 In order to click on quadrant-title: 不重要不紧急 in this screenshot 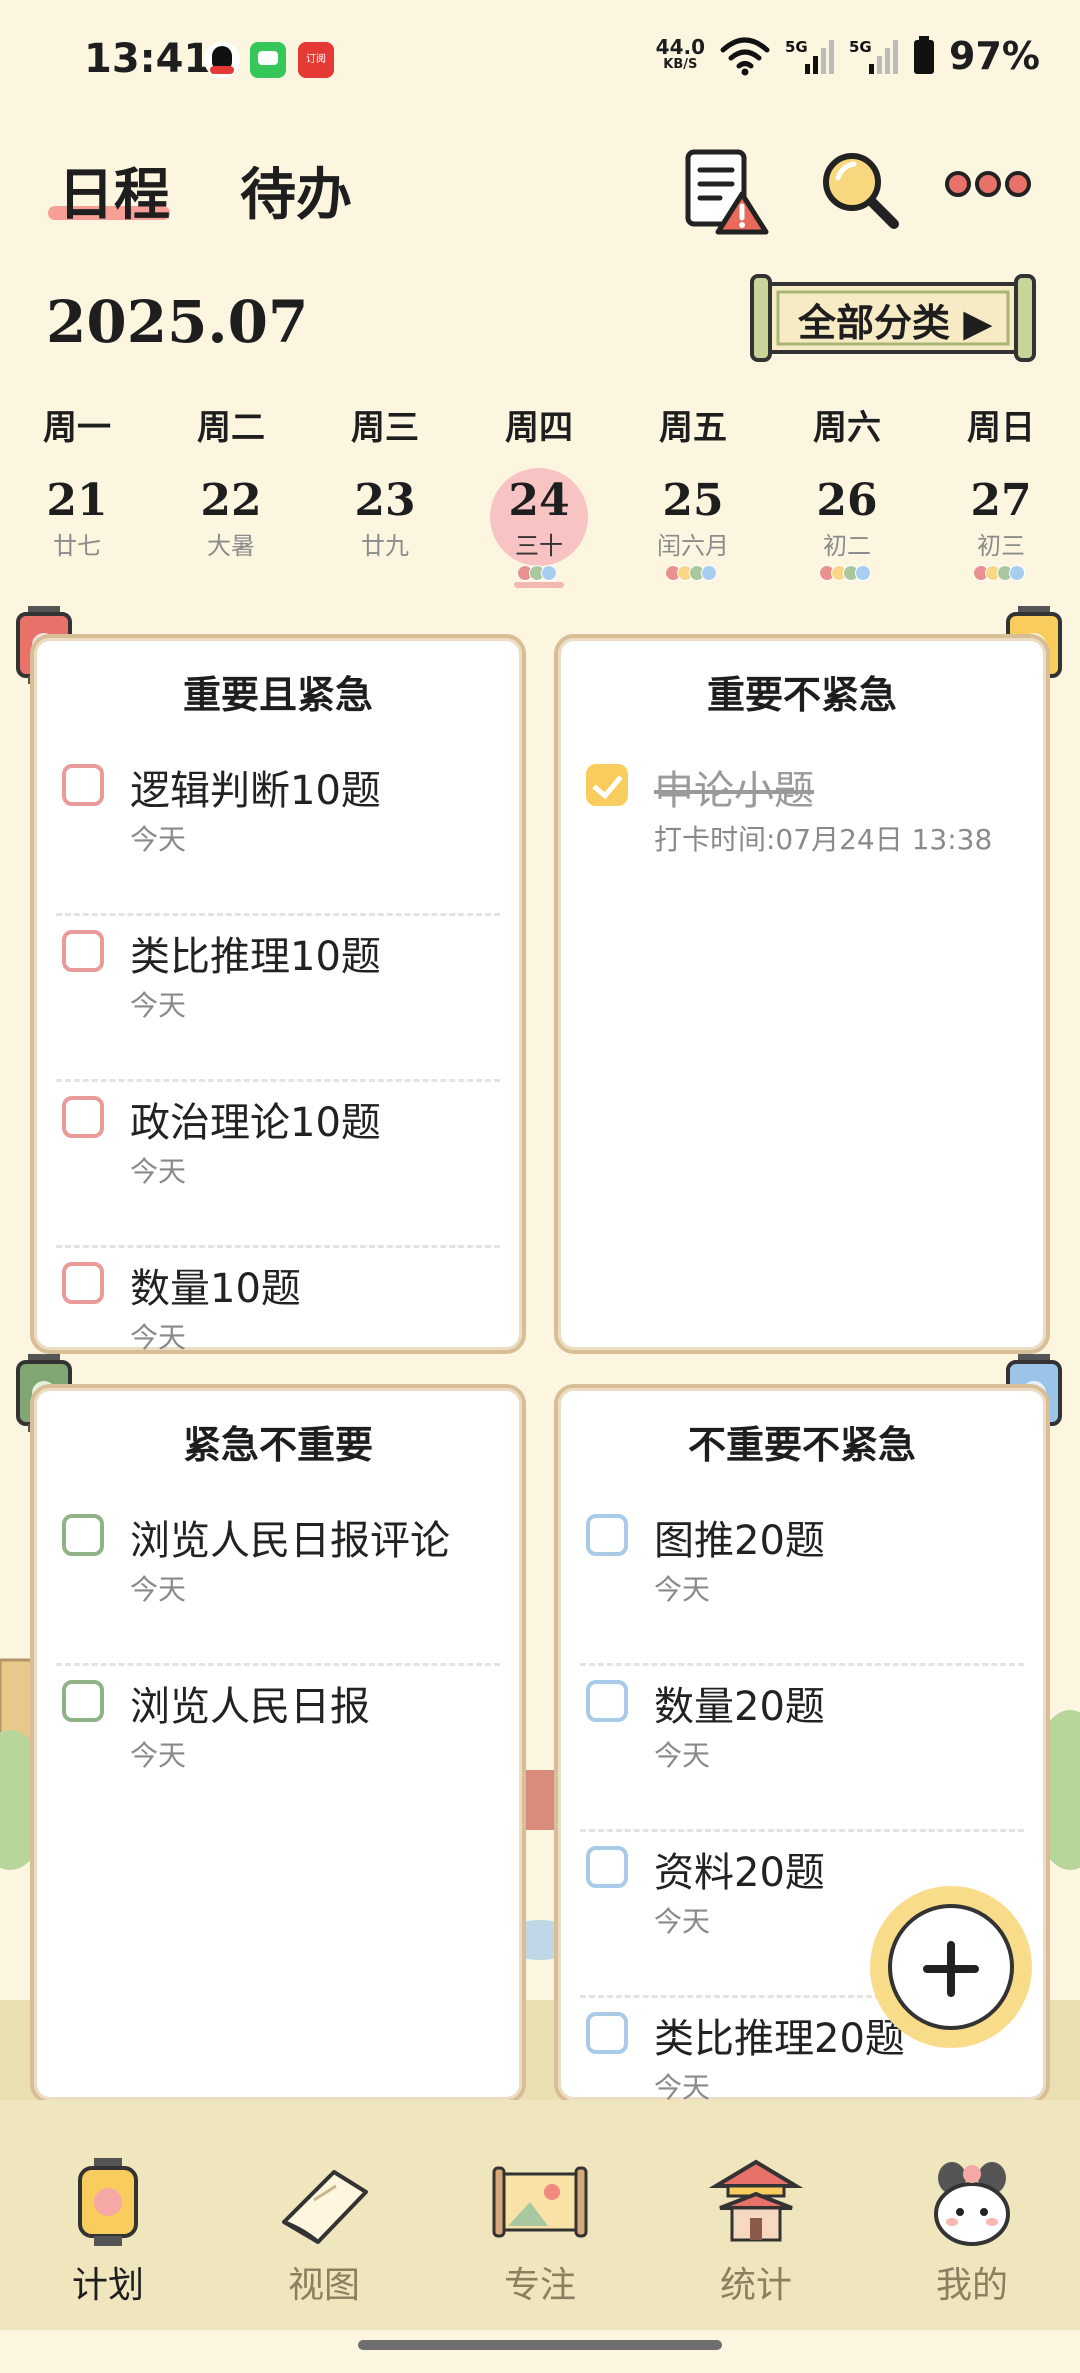, I will do `click(801, 1444)`.